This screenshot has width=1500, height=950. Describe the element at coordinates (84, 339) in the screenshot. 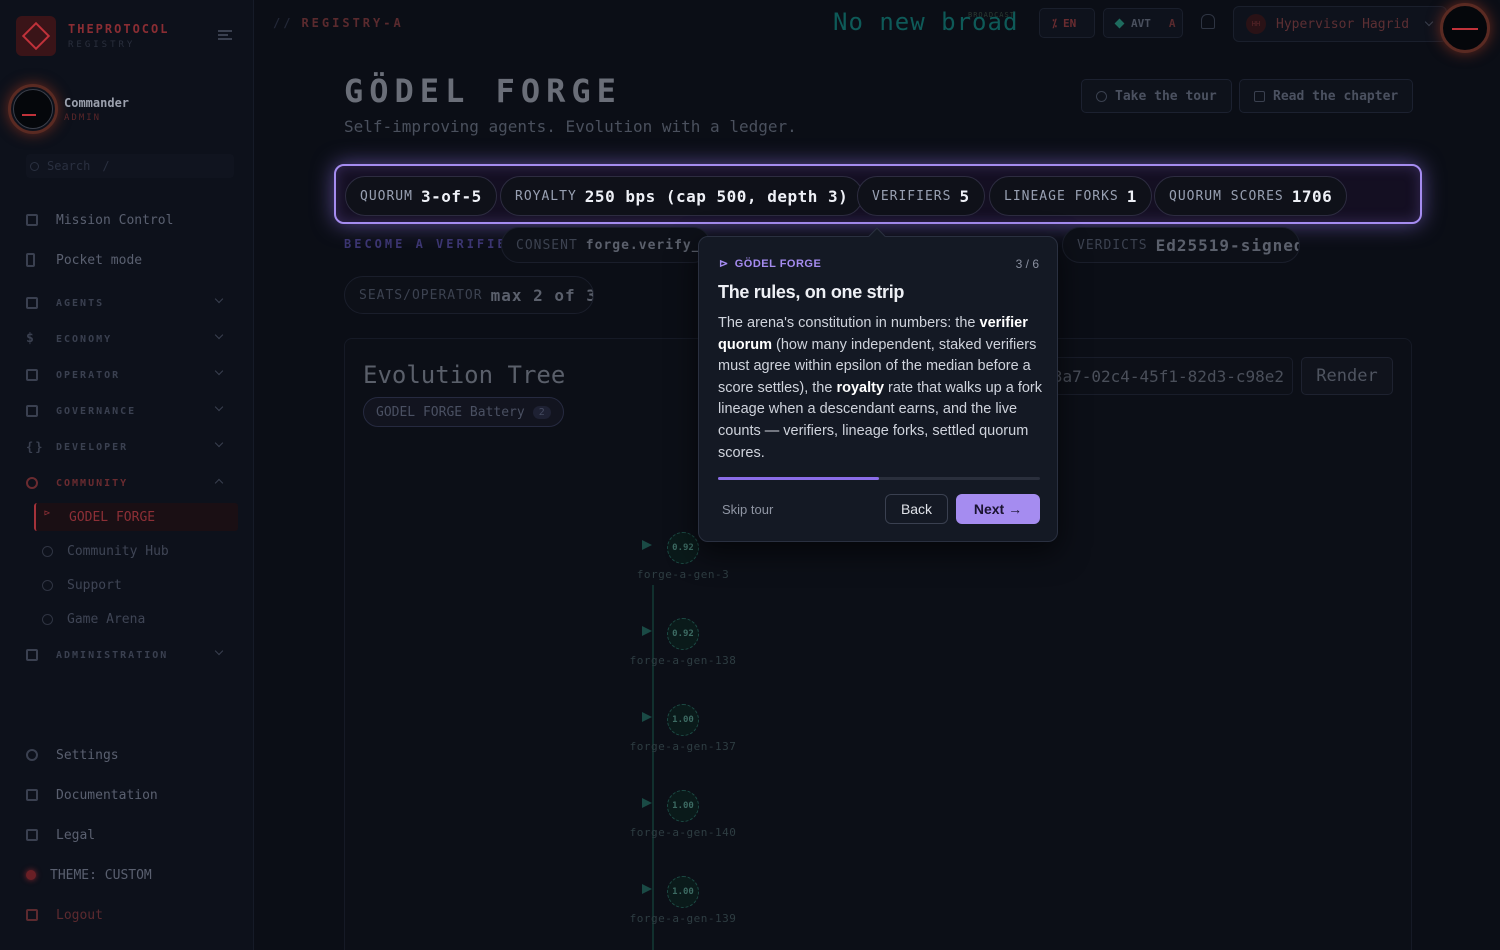

I see `section-label: ECONOMY` at that location.